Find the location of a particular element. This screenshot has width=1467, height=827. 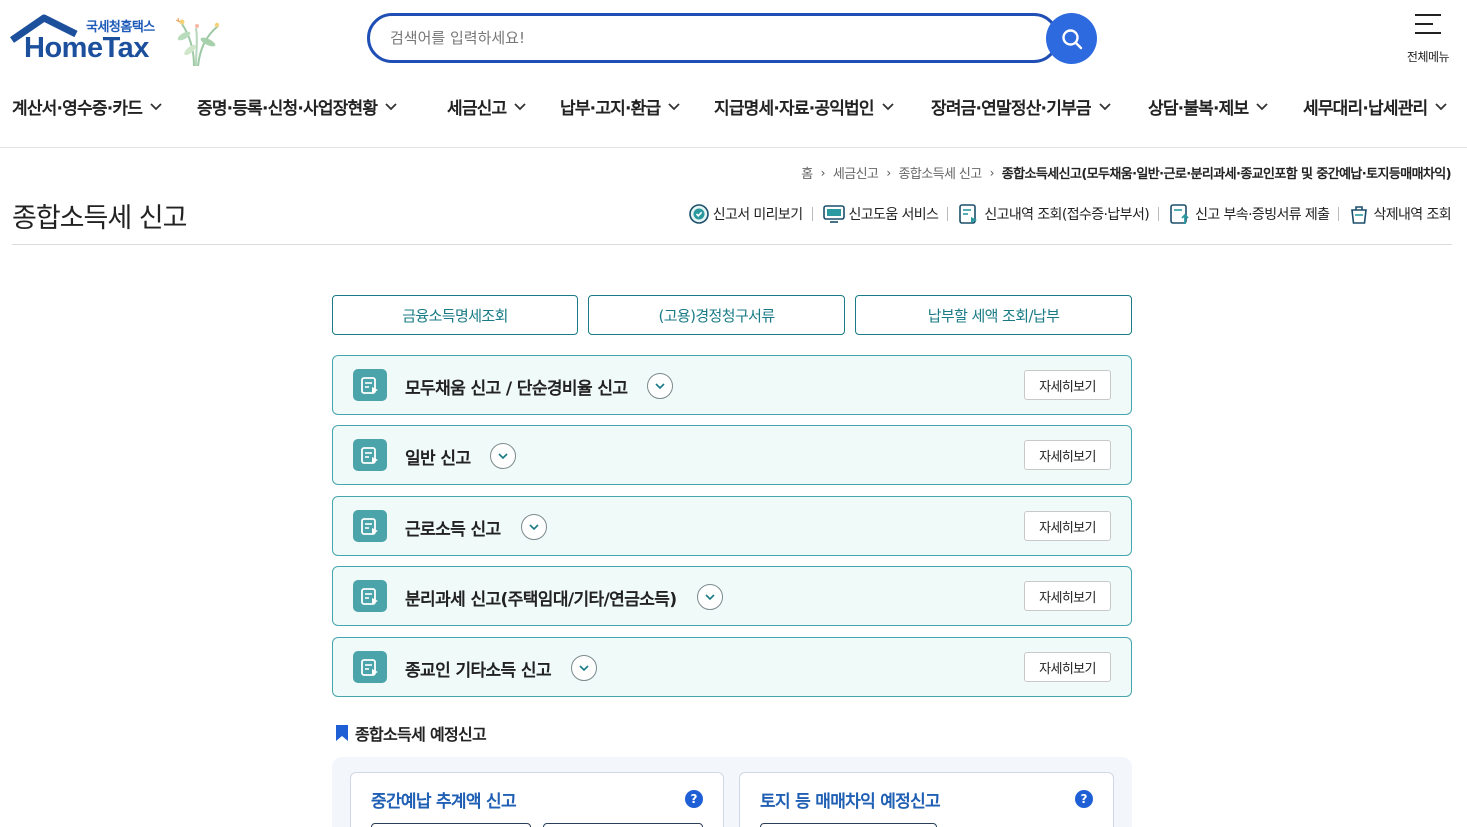

document-search-icon is located at coordinates (968, 214).